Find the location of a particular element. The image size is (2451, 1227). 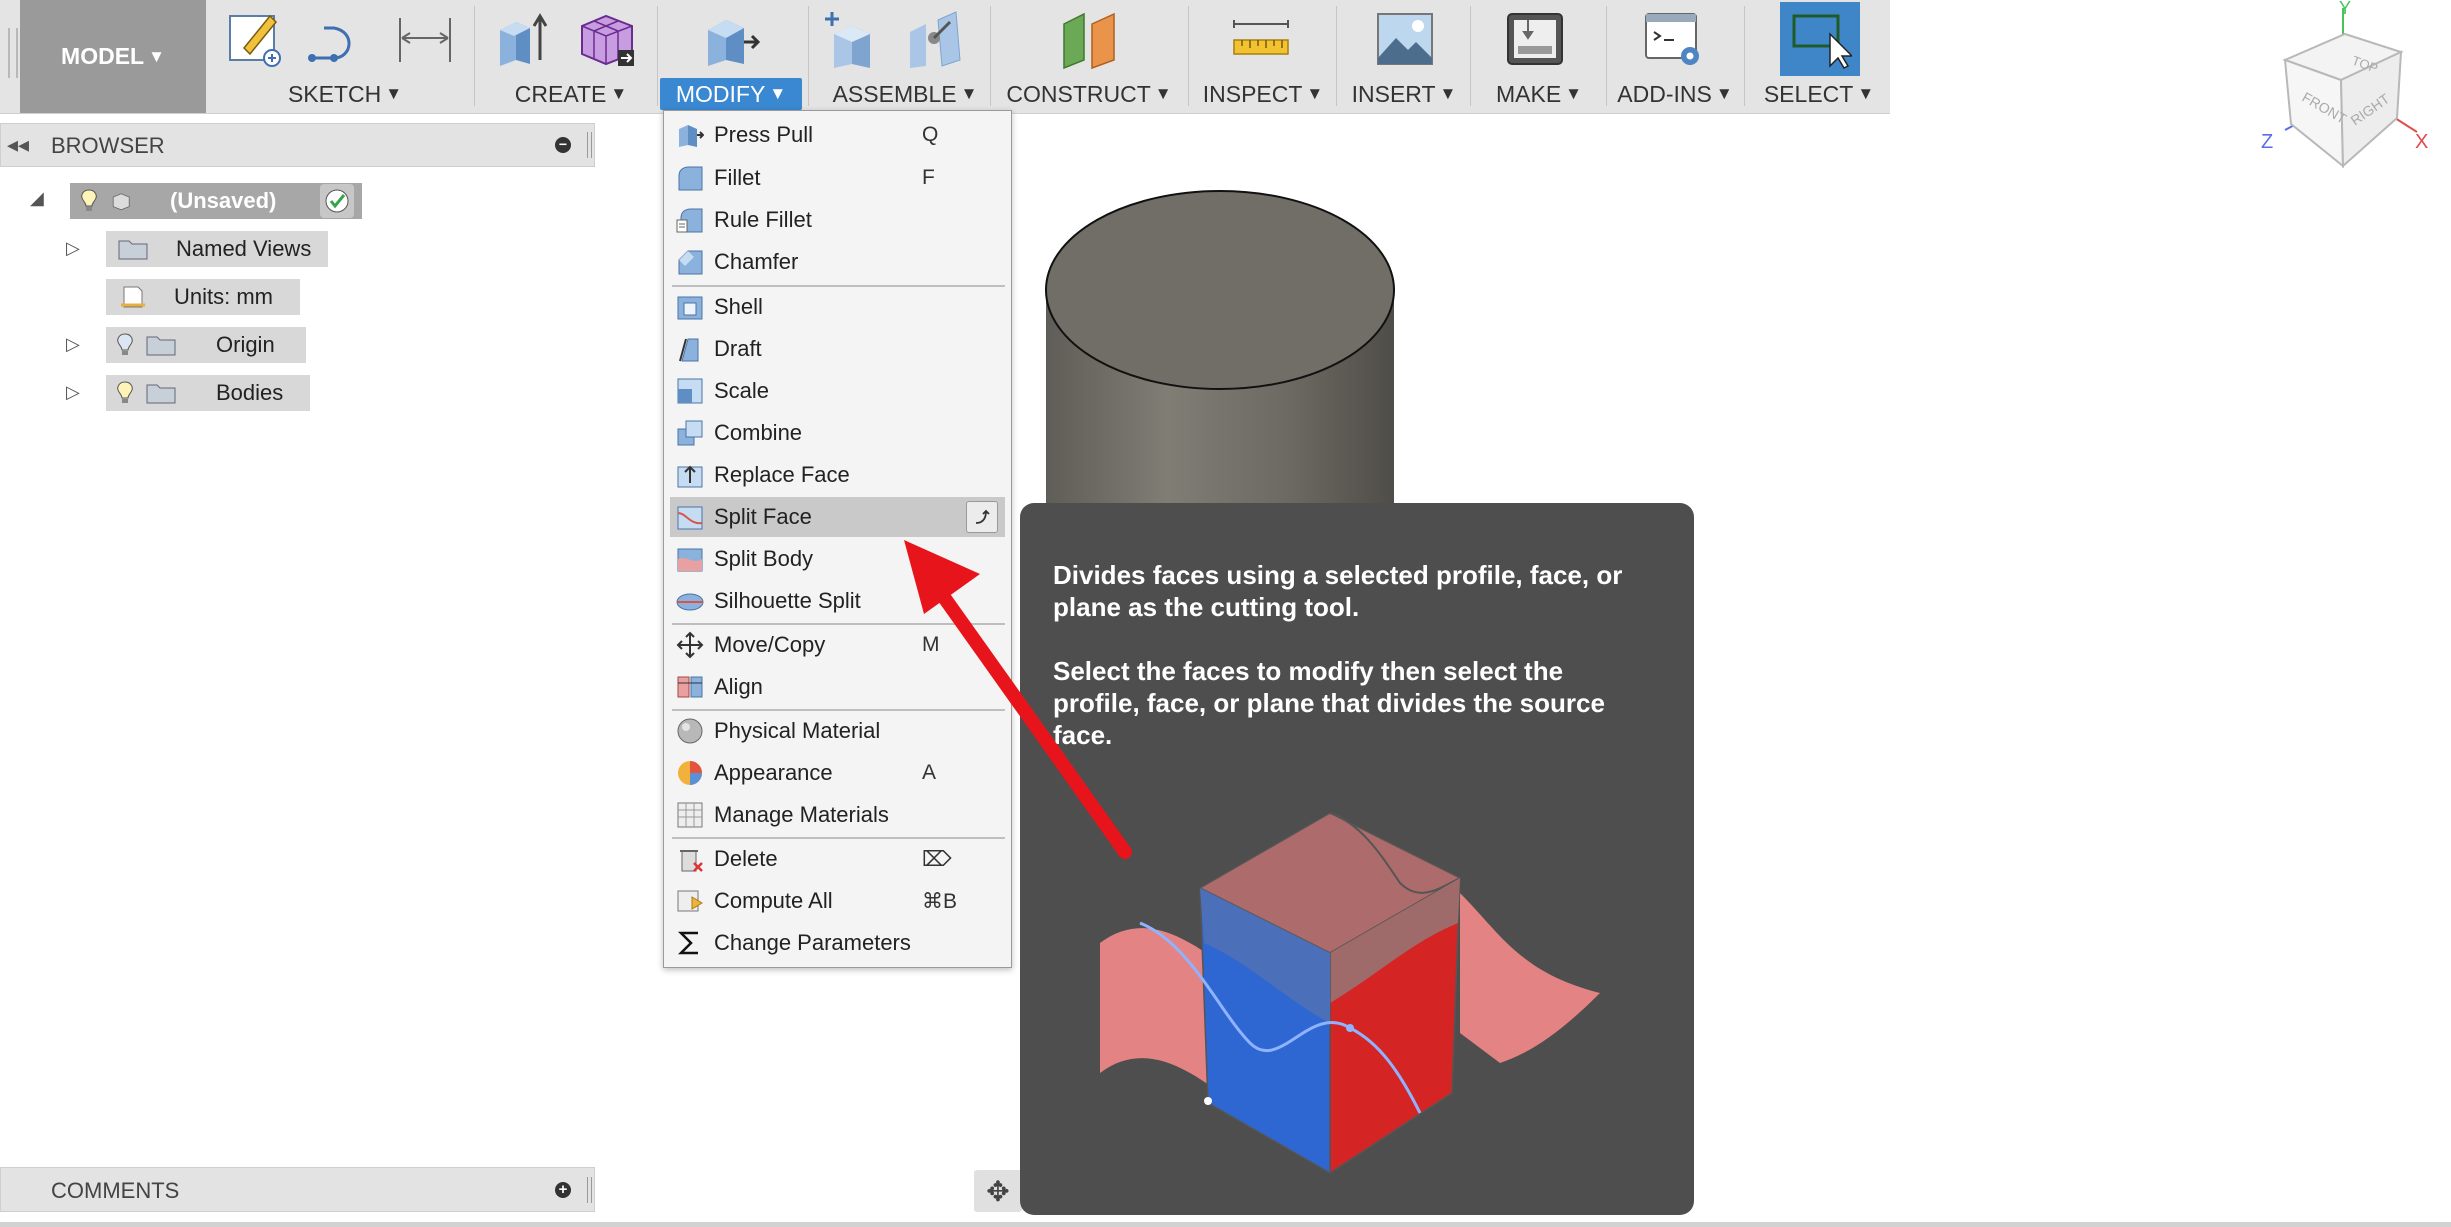

assemble-menu: ASSEMBLE ▼ is located at coordinates (905, 94).